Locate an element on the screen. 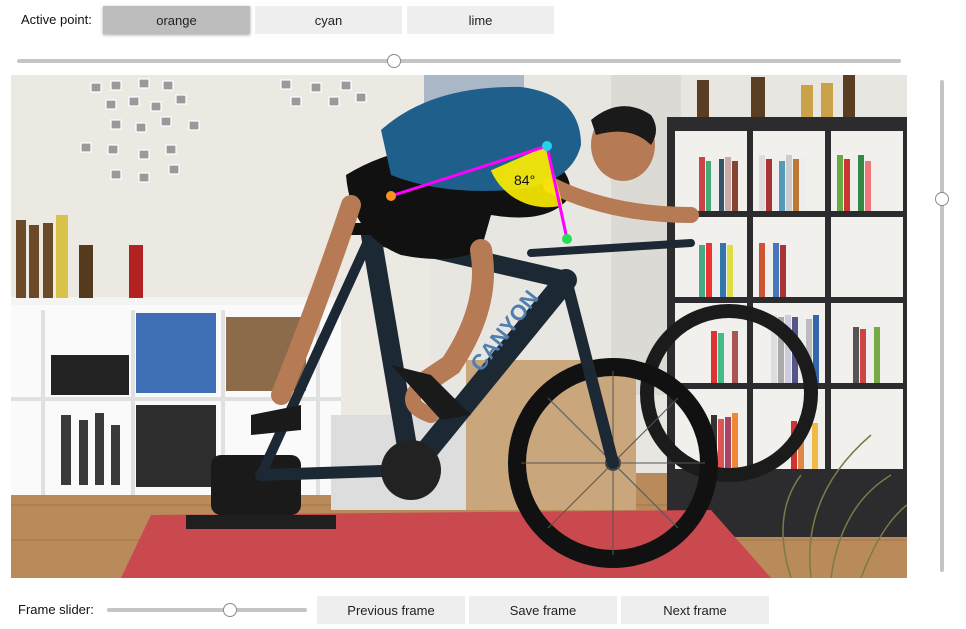 This screenshot has width=966, height=629. next-frame-button: Next frame is located at coordinates (695, 610).